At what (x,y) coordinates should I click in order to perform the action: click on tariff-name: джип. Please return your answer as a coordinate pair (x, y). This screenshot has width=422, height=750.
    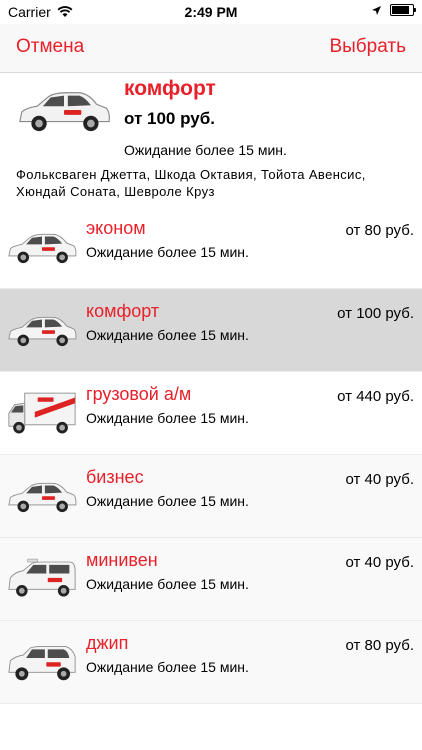
    Looking at the image, I should click on (107, 643).